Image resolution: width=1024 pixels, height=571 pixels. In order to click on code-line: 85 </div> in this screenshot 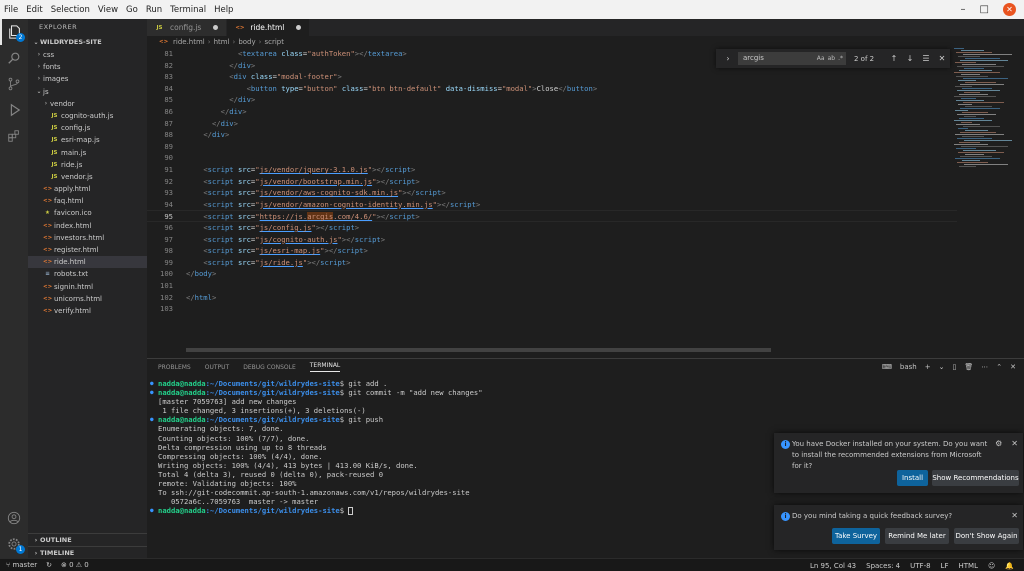, I will do `click(552, 100)`.